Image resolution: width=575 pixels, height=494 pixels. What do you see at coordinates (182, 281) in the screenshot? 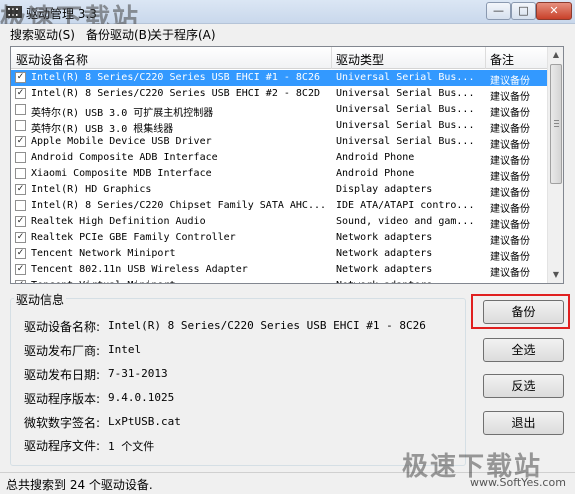
I see `row-device-name: Tencent Virtual Miniport` at bounding box center [182, 281].